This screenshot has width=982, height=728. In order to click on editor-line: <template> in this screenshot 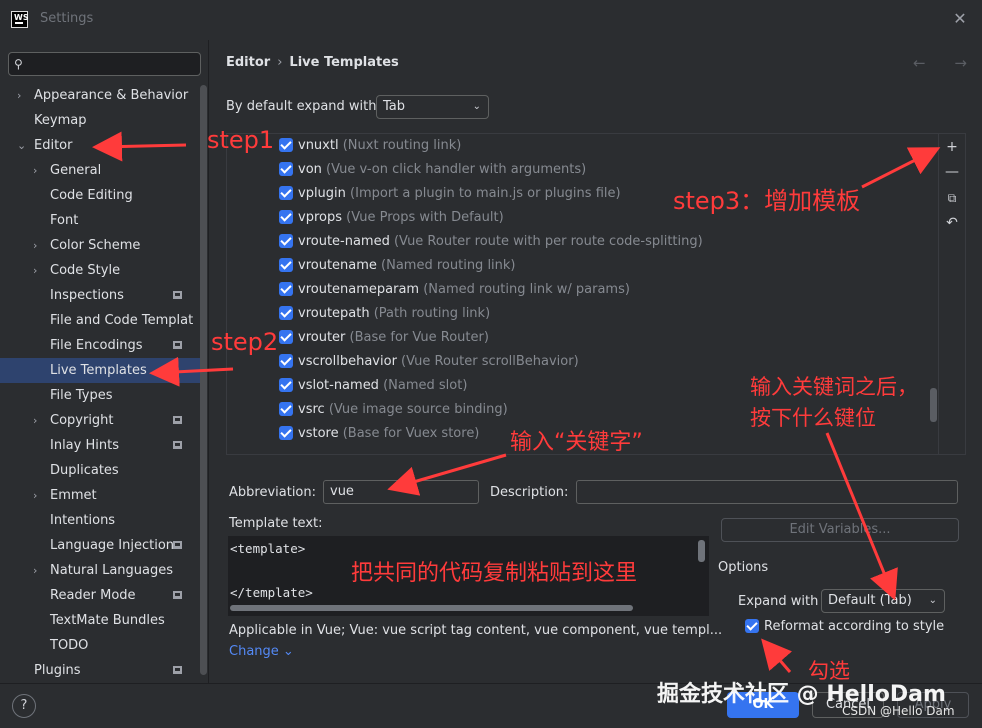, I will do `click(268, 548)`.